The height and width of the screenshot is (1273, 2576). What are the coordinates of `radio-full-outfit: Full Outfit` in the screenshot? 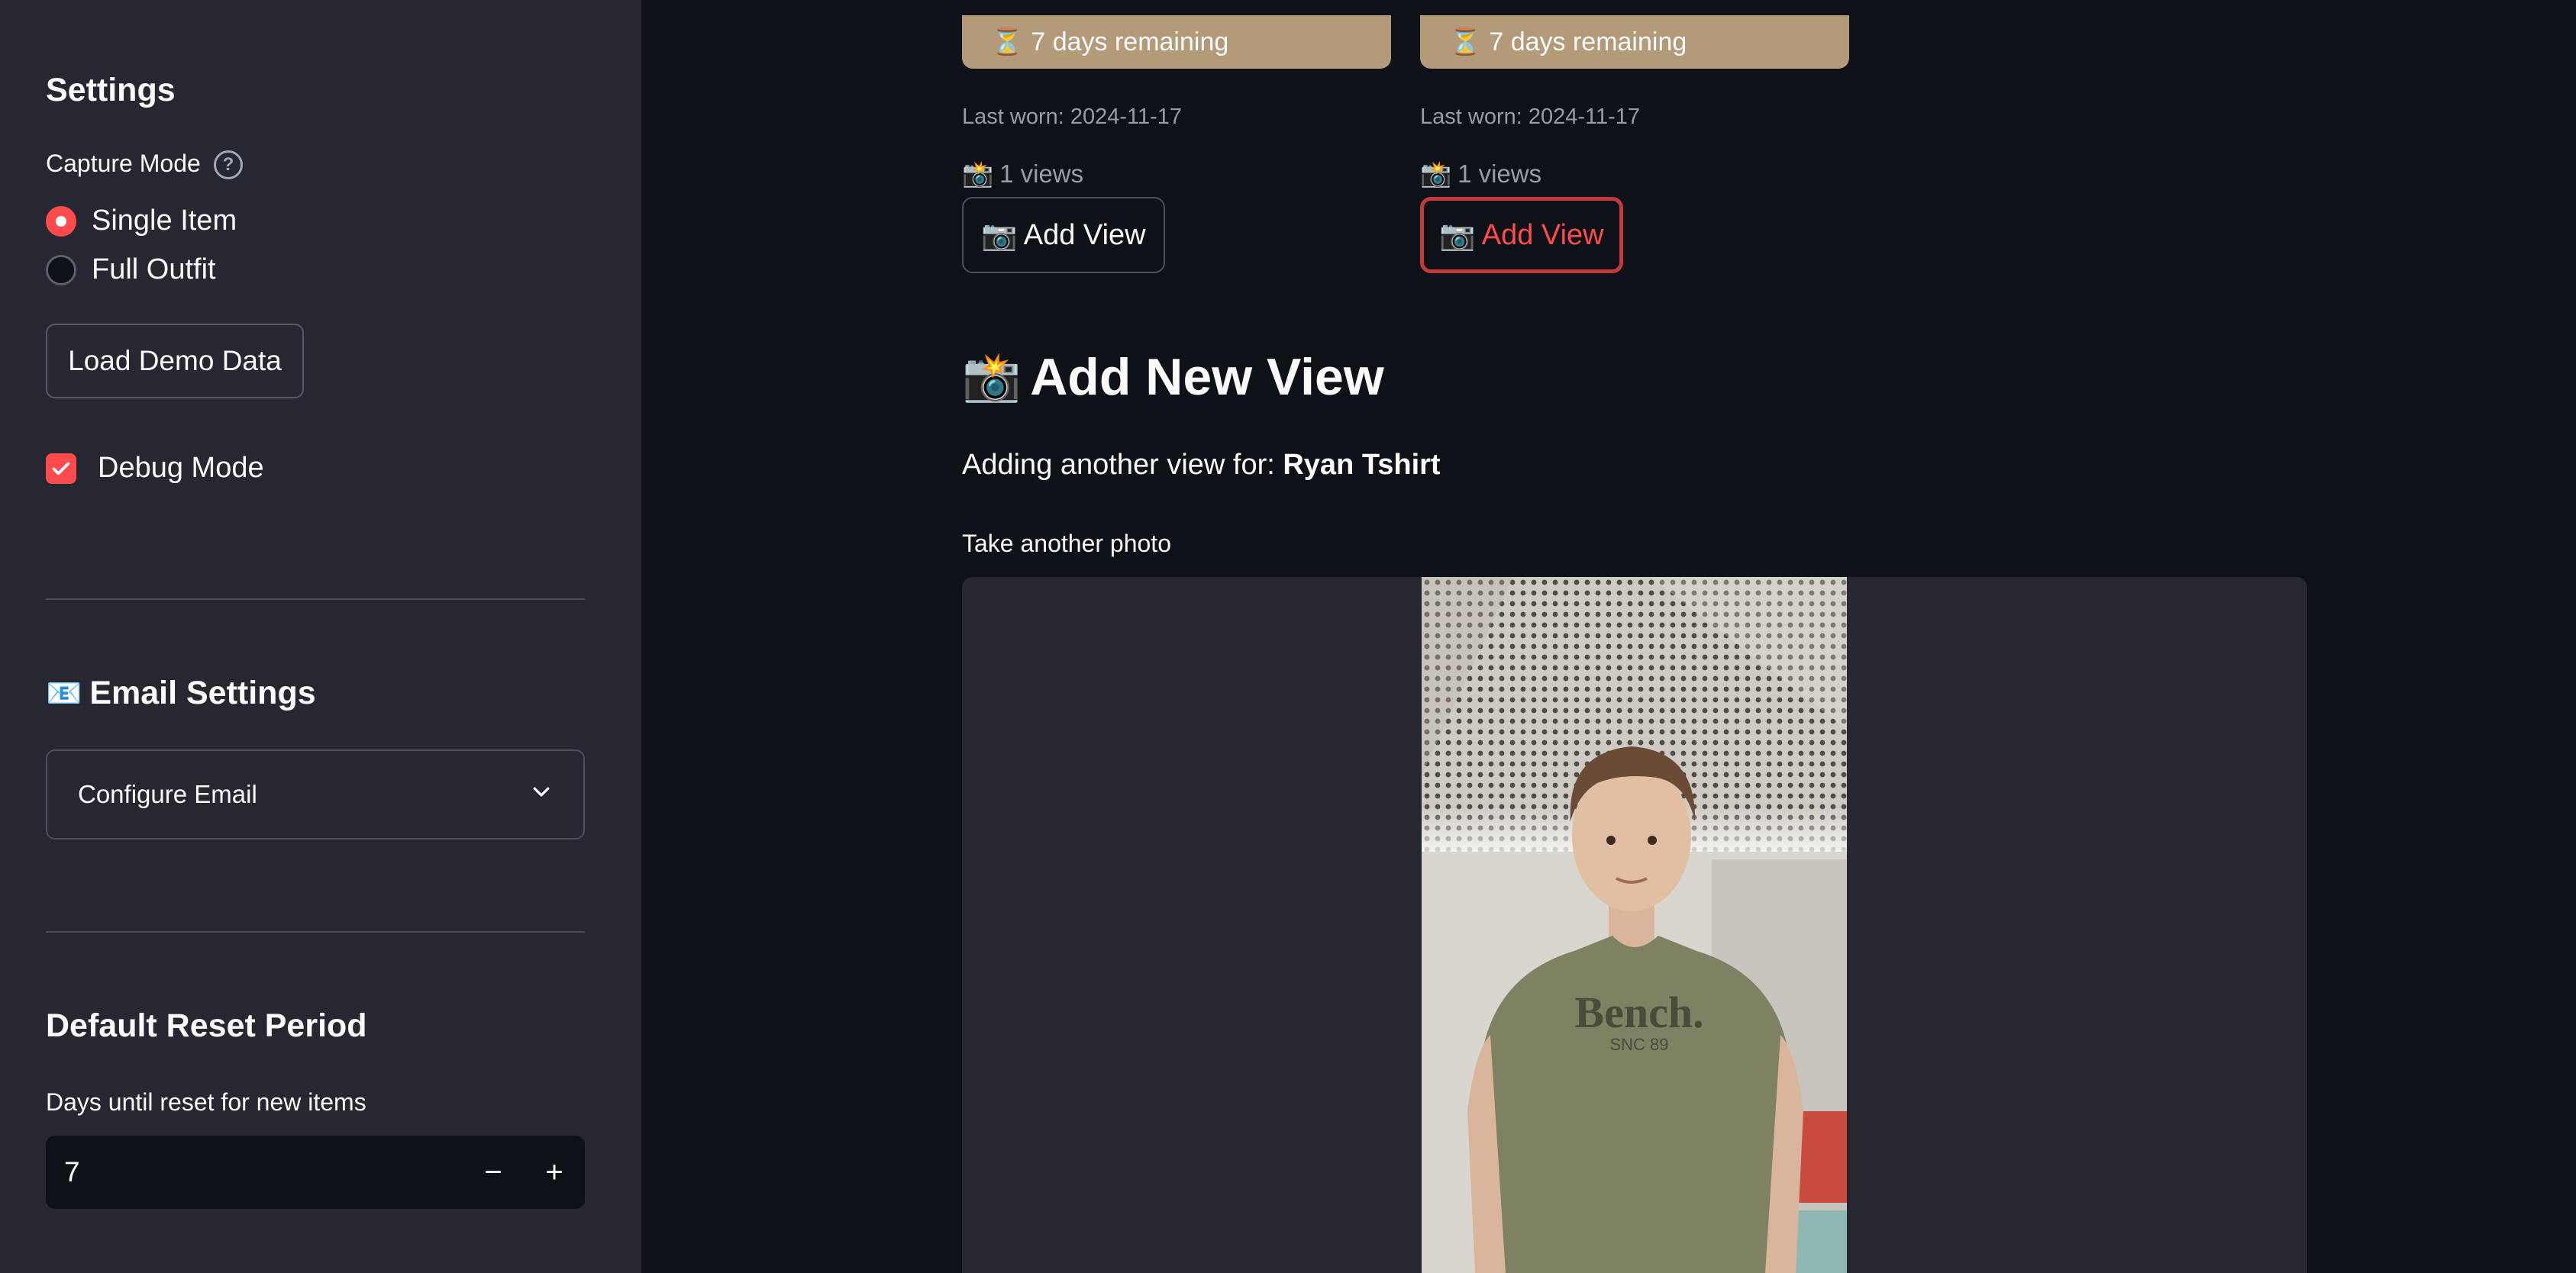 It's located at (131, 269).